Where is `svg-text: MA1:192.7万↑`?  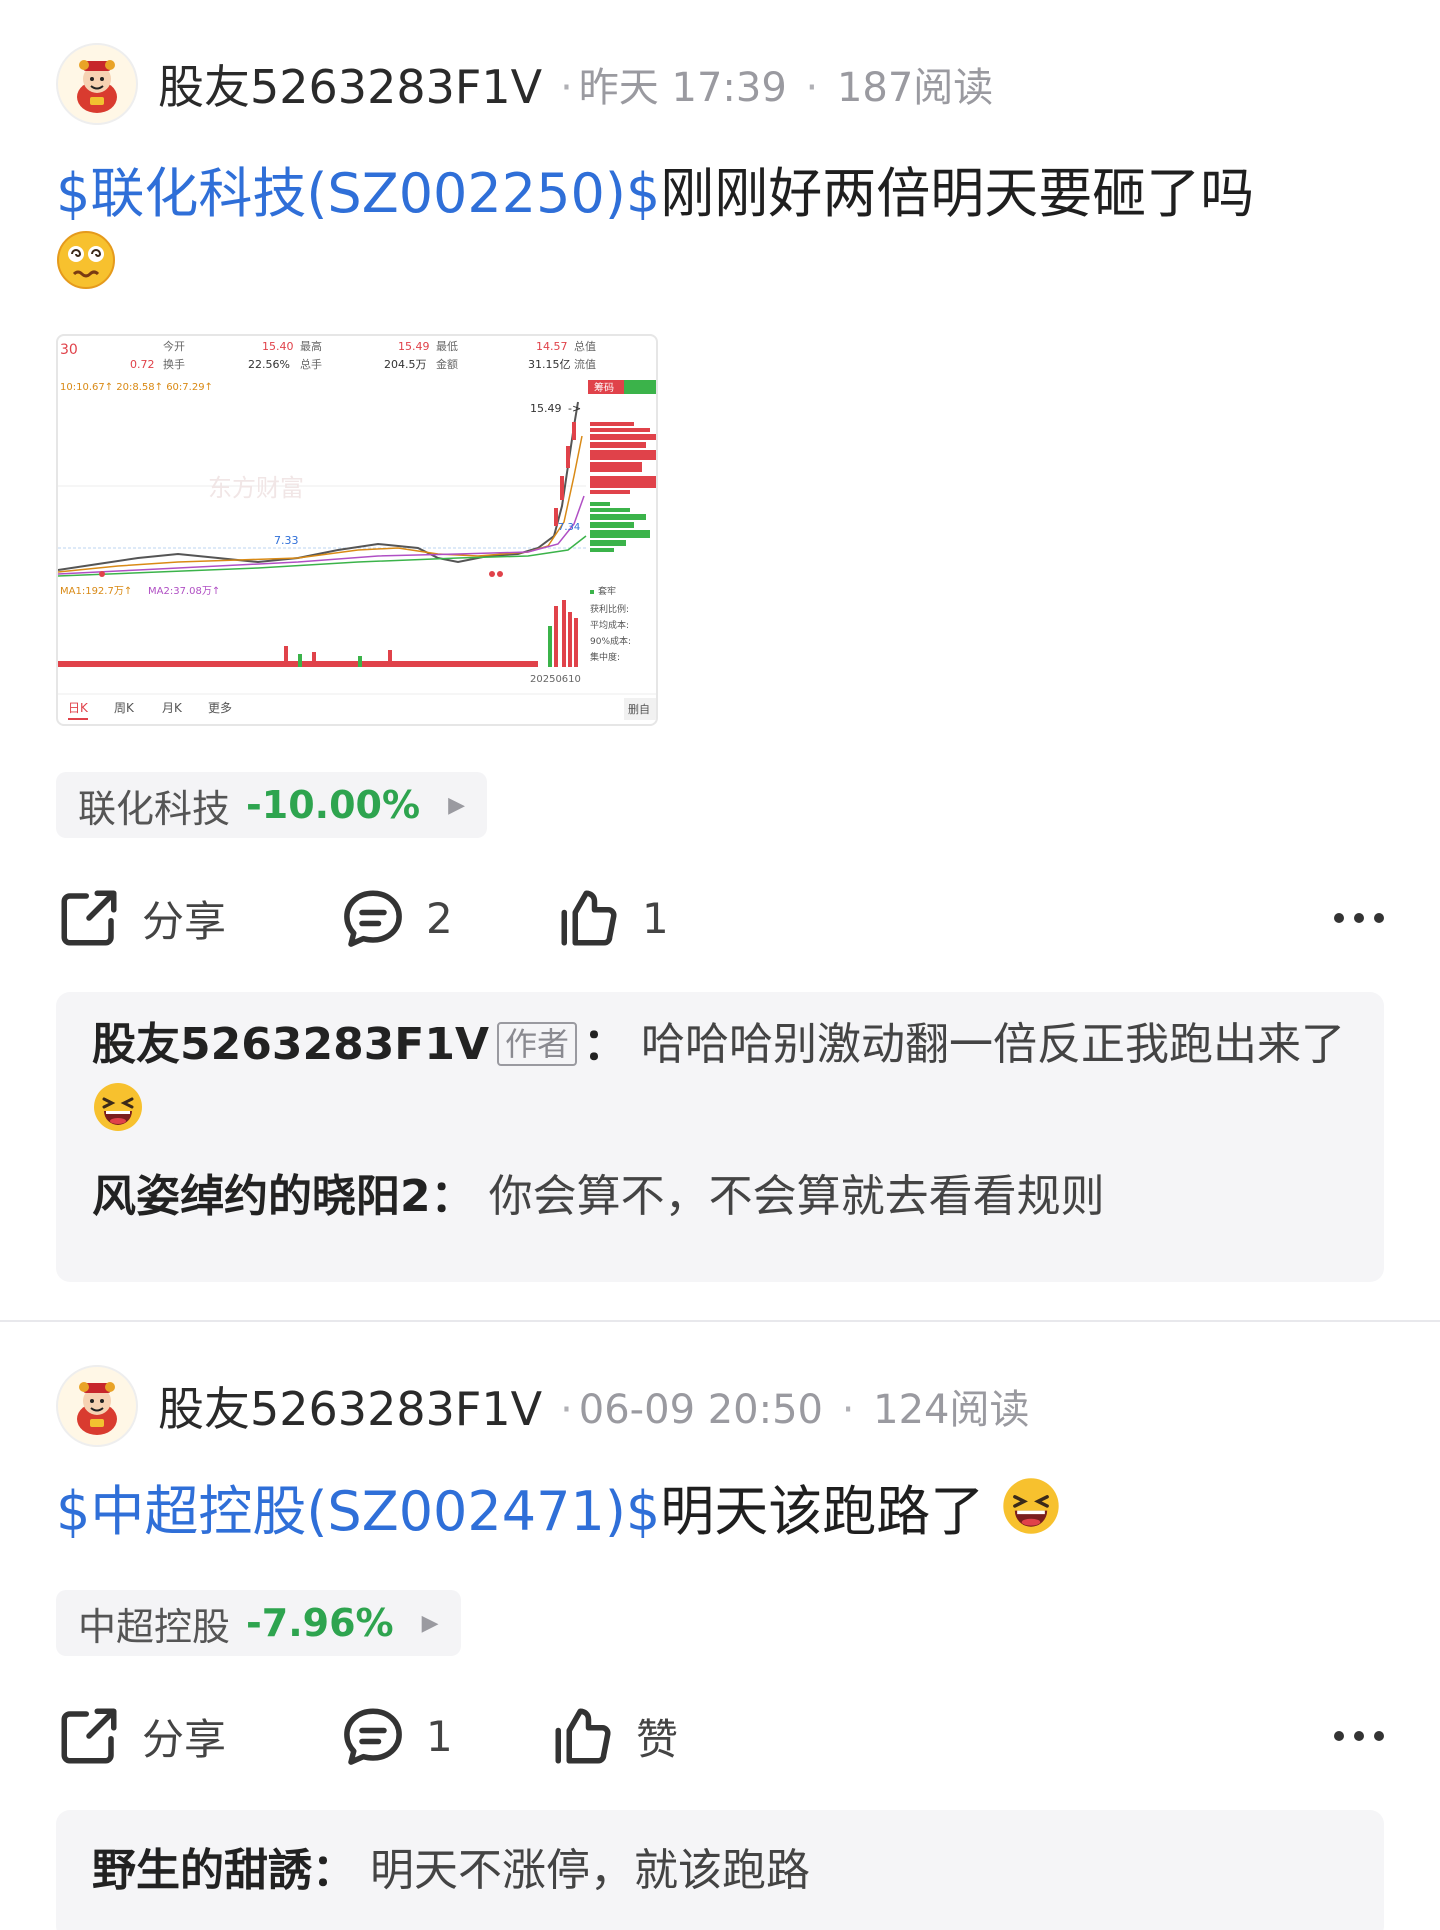
svg-text: MA1:192.7万↑ is located at coordinates (96, 591).